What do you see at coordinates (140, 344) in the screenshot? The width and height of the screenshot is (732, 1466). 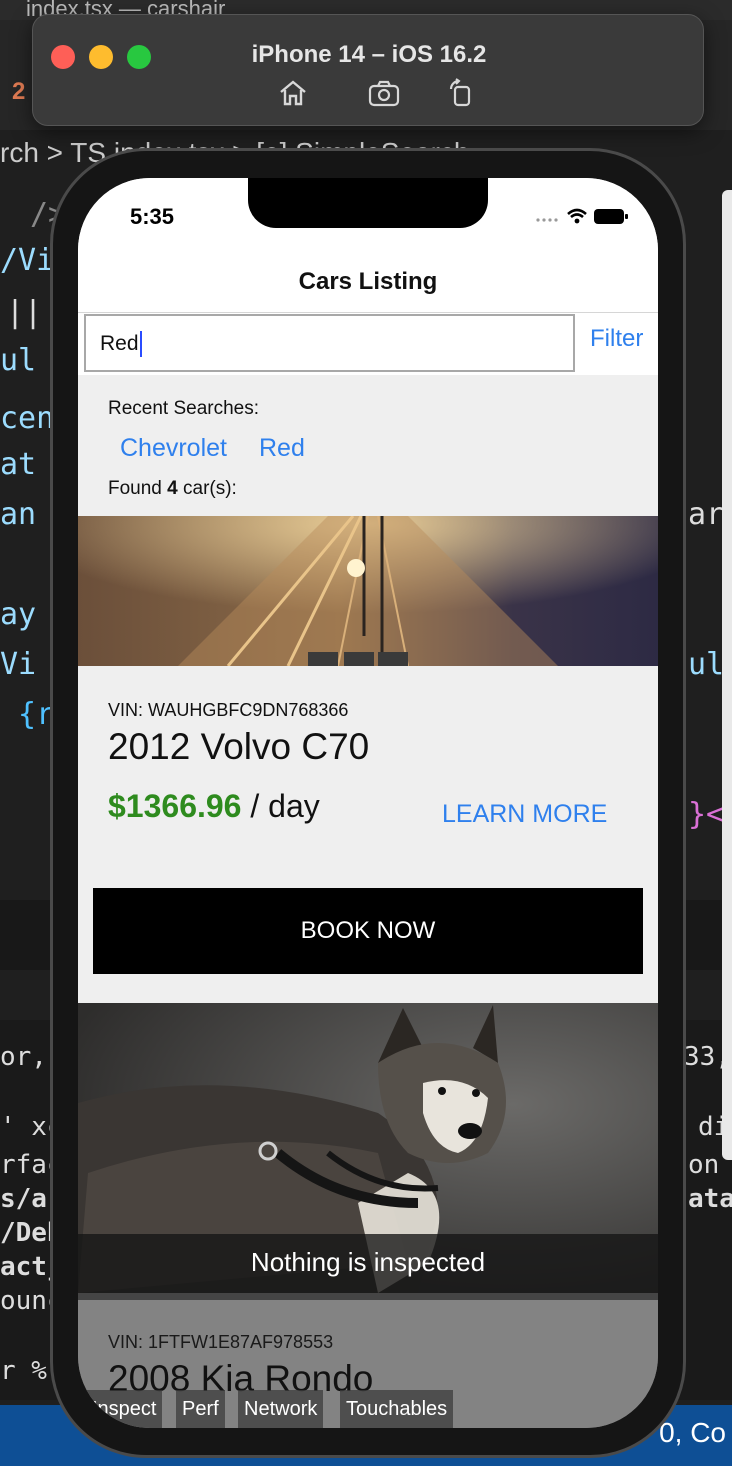 I see `text-cursor` at bounding box center [140, 344].